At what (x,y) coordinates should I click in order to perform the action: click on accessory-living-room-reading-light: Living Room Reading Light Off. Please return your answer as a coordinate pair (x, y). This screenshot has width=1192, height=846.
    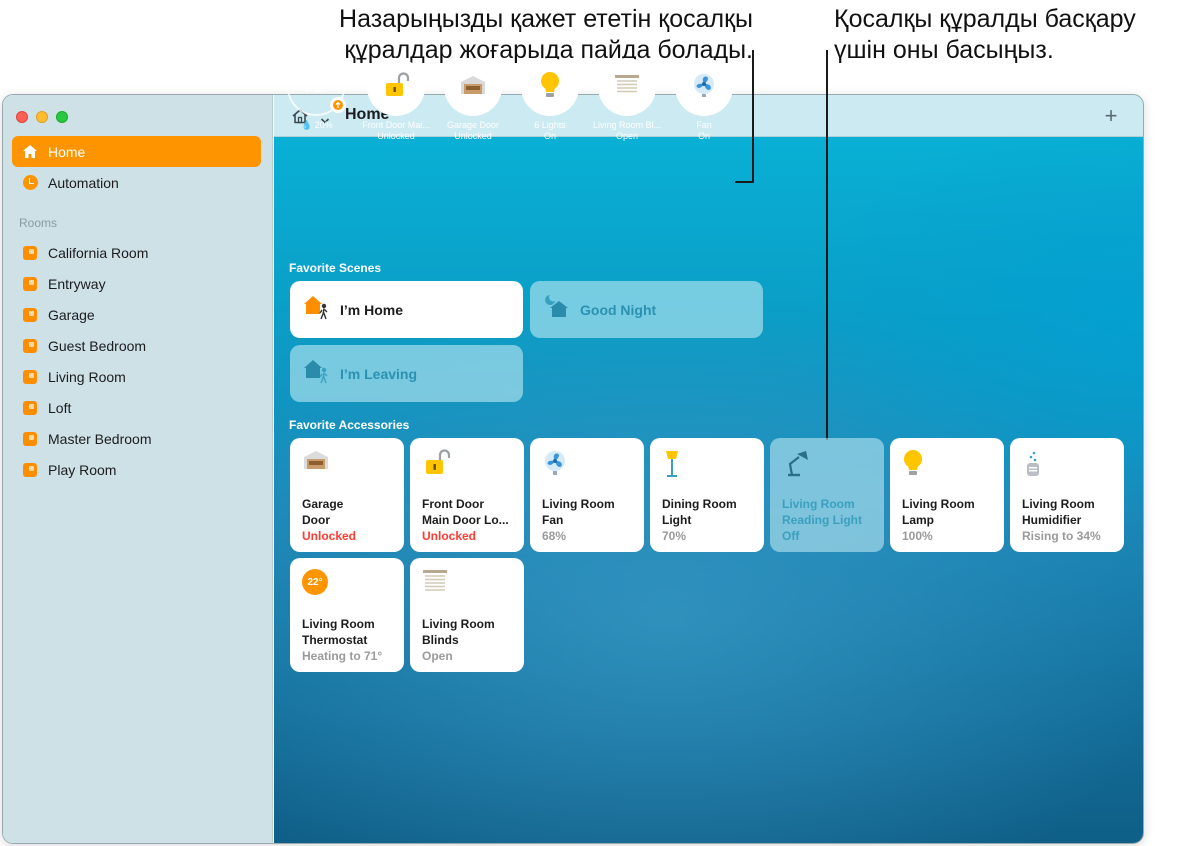
    Looking at the image, I should click on (827, 495).